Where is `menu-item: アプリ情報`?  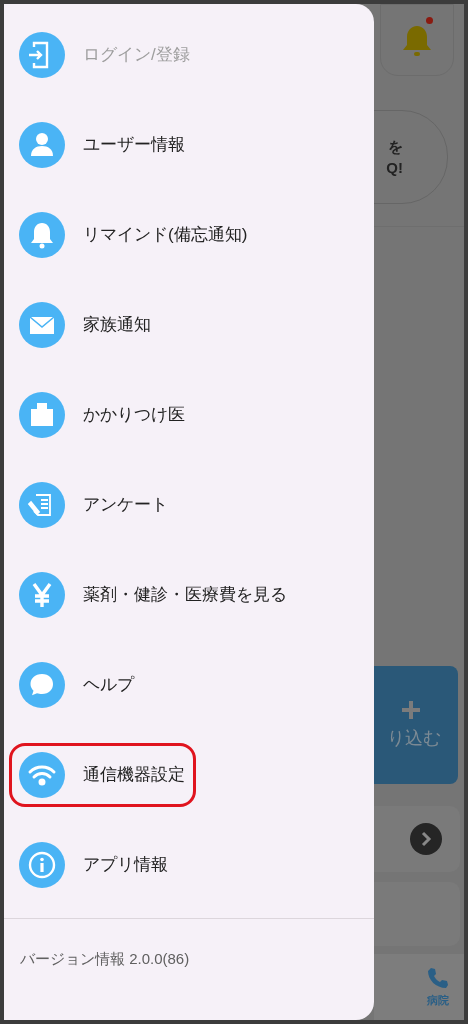 menu-item: アプリ情報 is located at coordinates (94, 865).